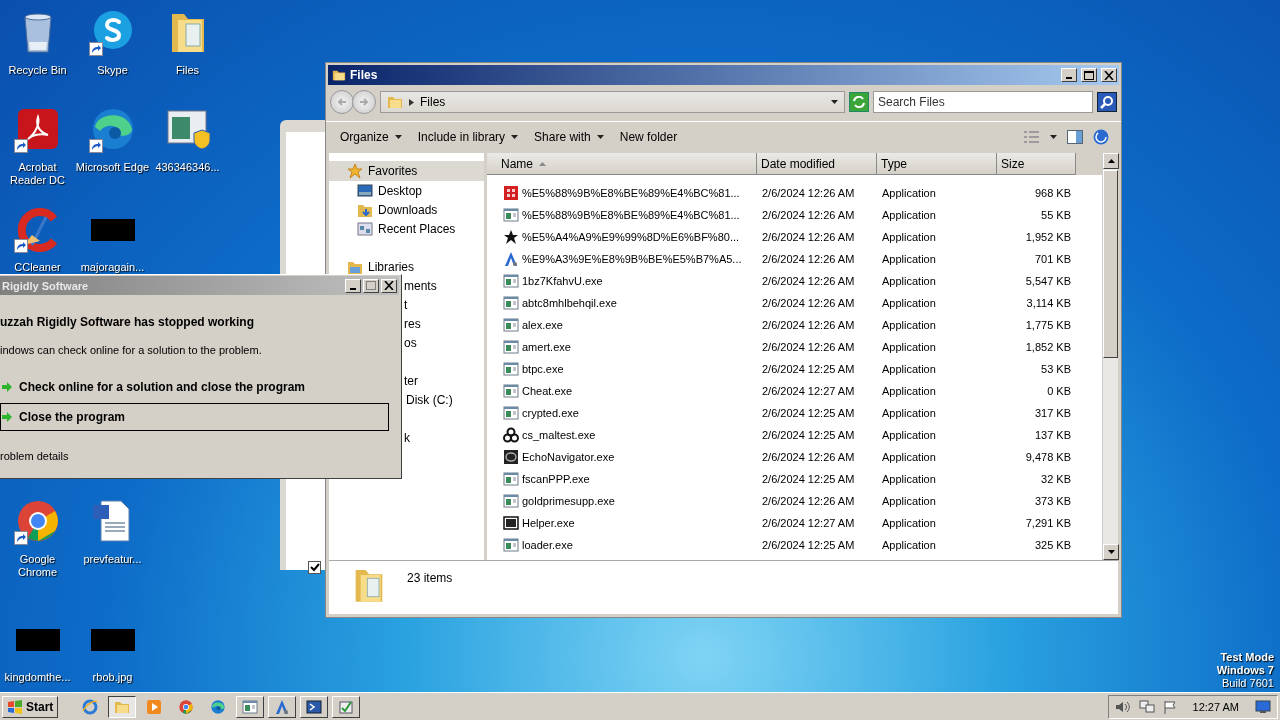  Describe the element at coordinates (1111, 552) in the screenshot. I see `scroll-down-button` at that location.